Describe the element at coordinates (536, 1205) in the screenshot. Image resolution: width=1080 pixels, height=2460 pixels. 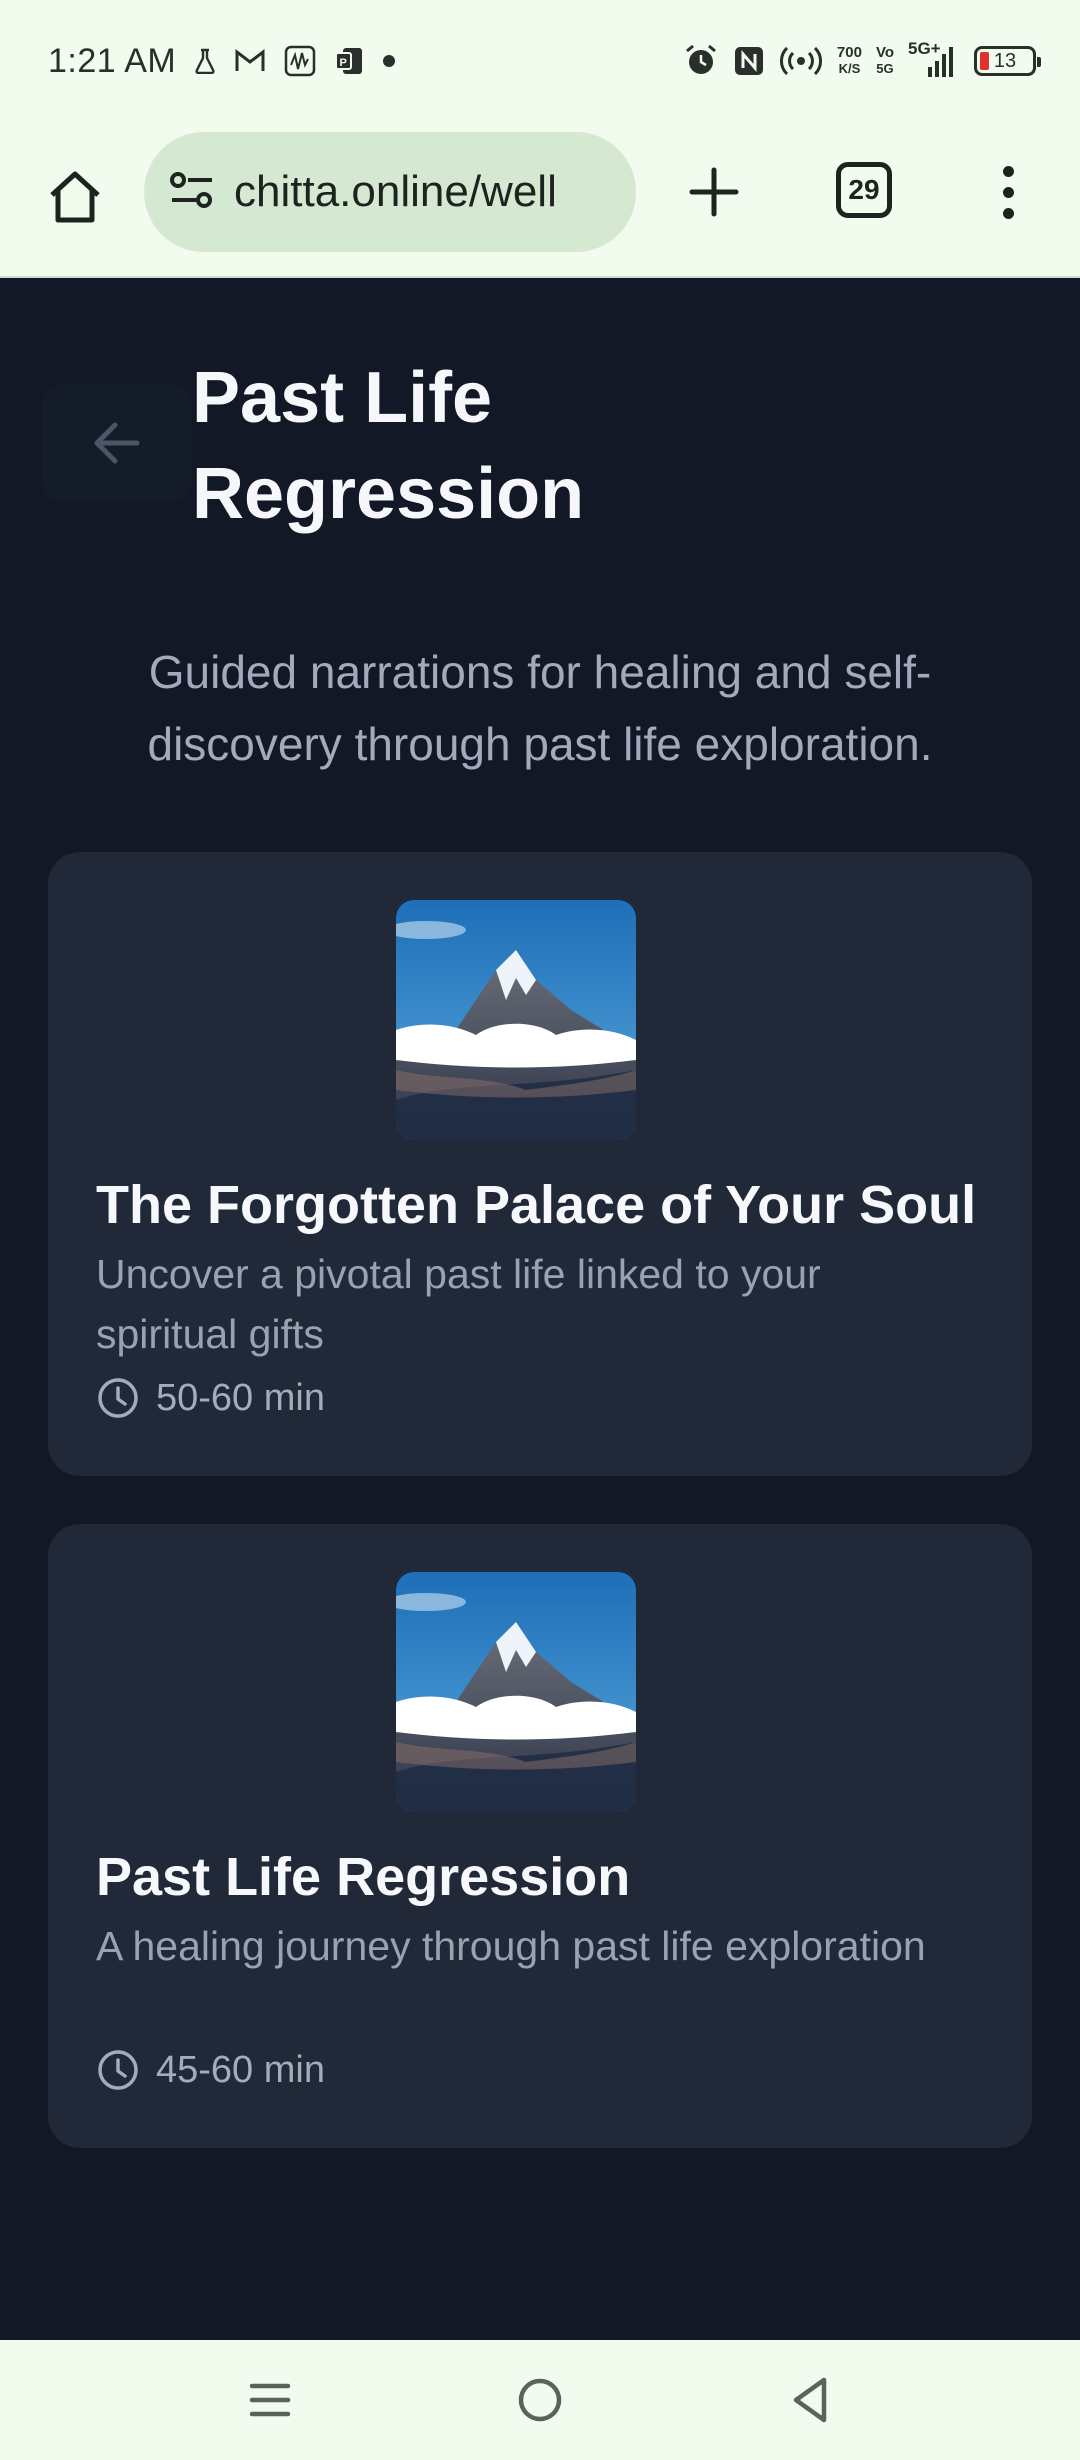
I see `card-title: The Forgotten Palace of Your Soul` at that location.